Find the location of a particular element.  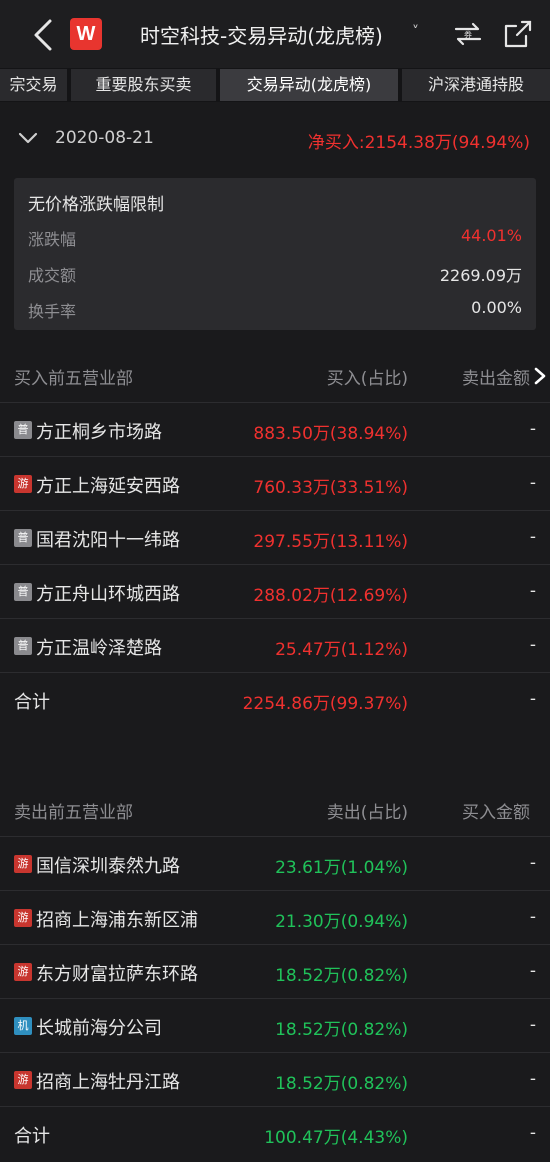

table-row: 普 国君沈阳十一纬路 297.55万(13.11%) - is located at coordinates (275, 537).